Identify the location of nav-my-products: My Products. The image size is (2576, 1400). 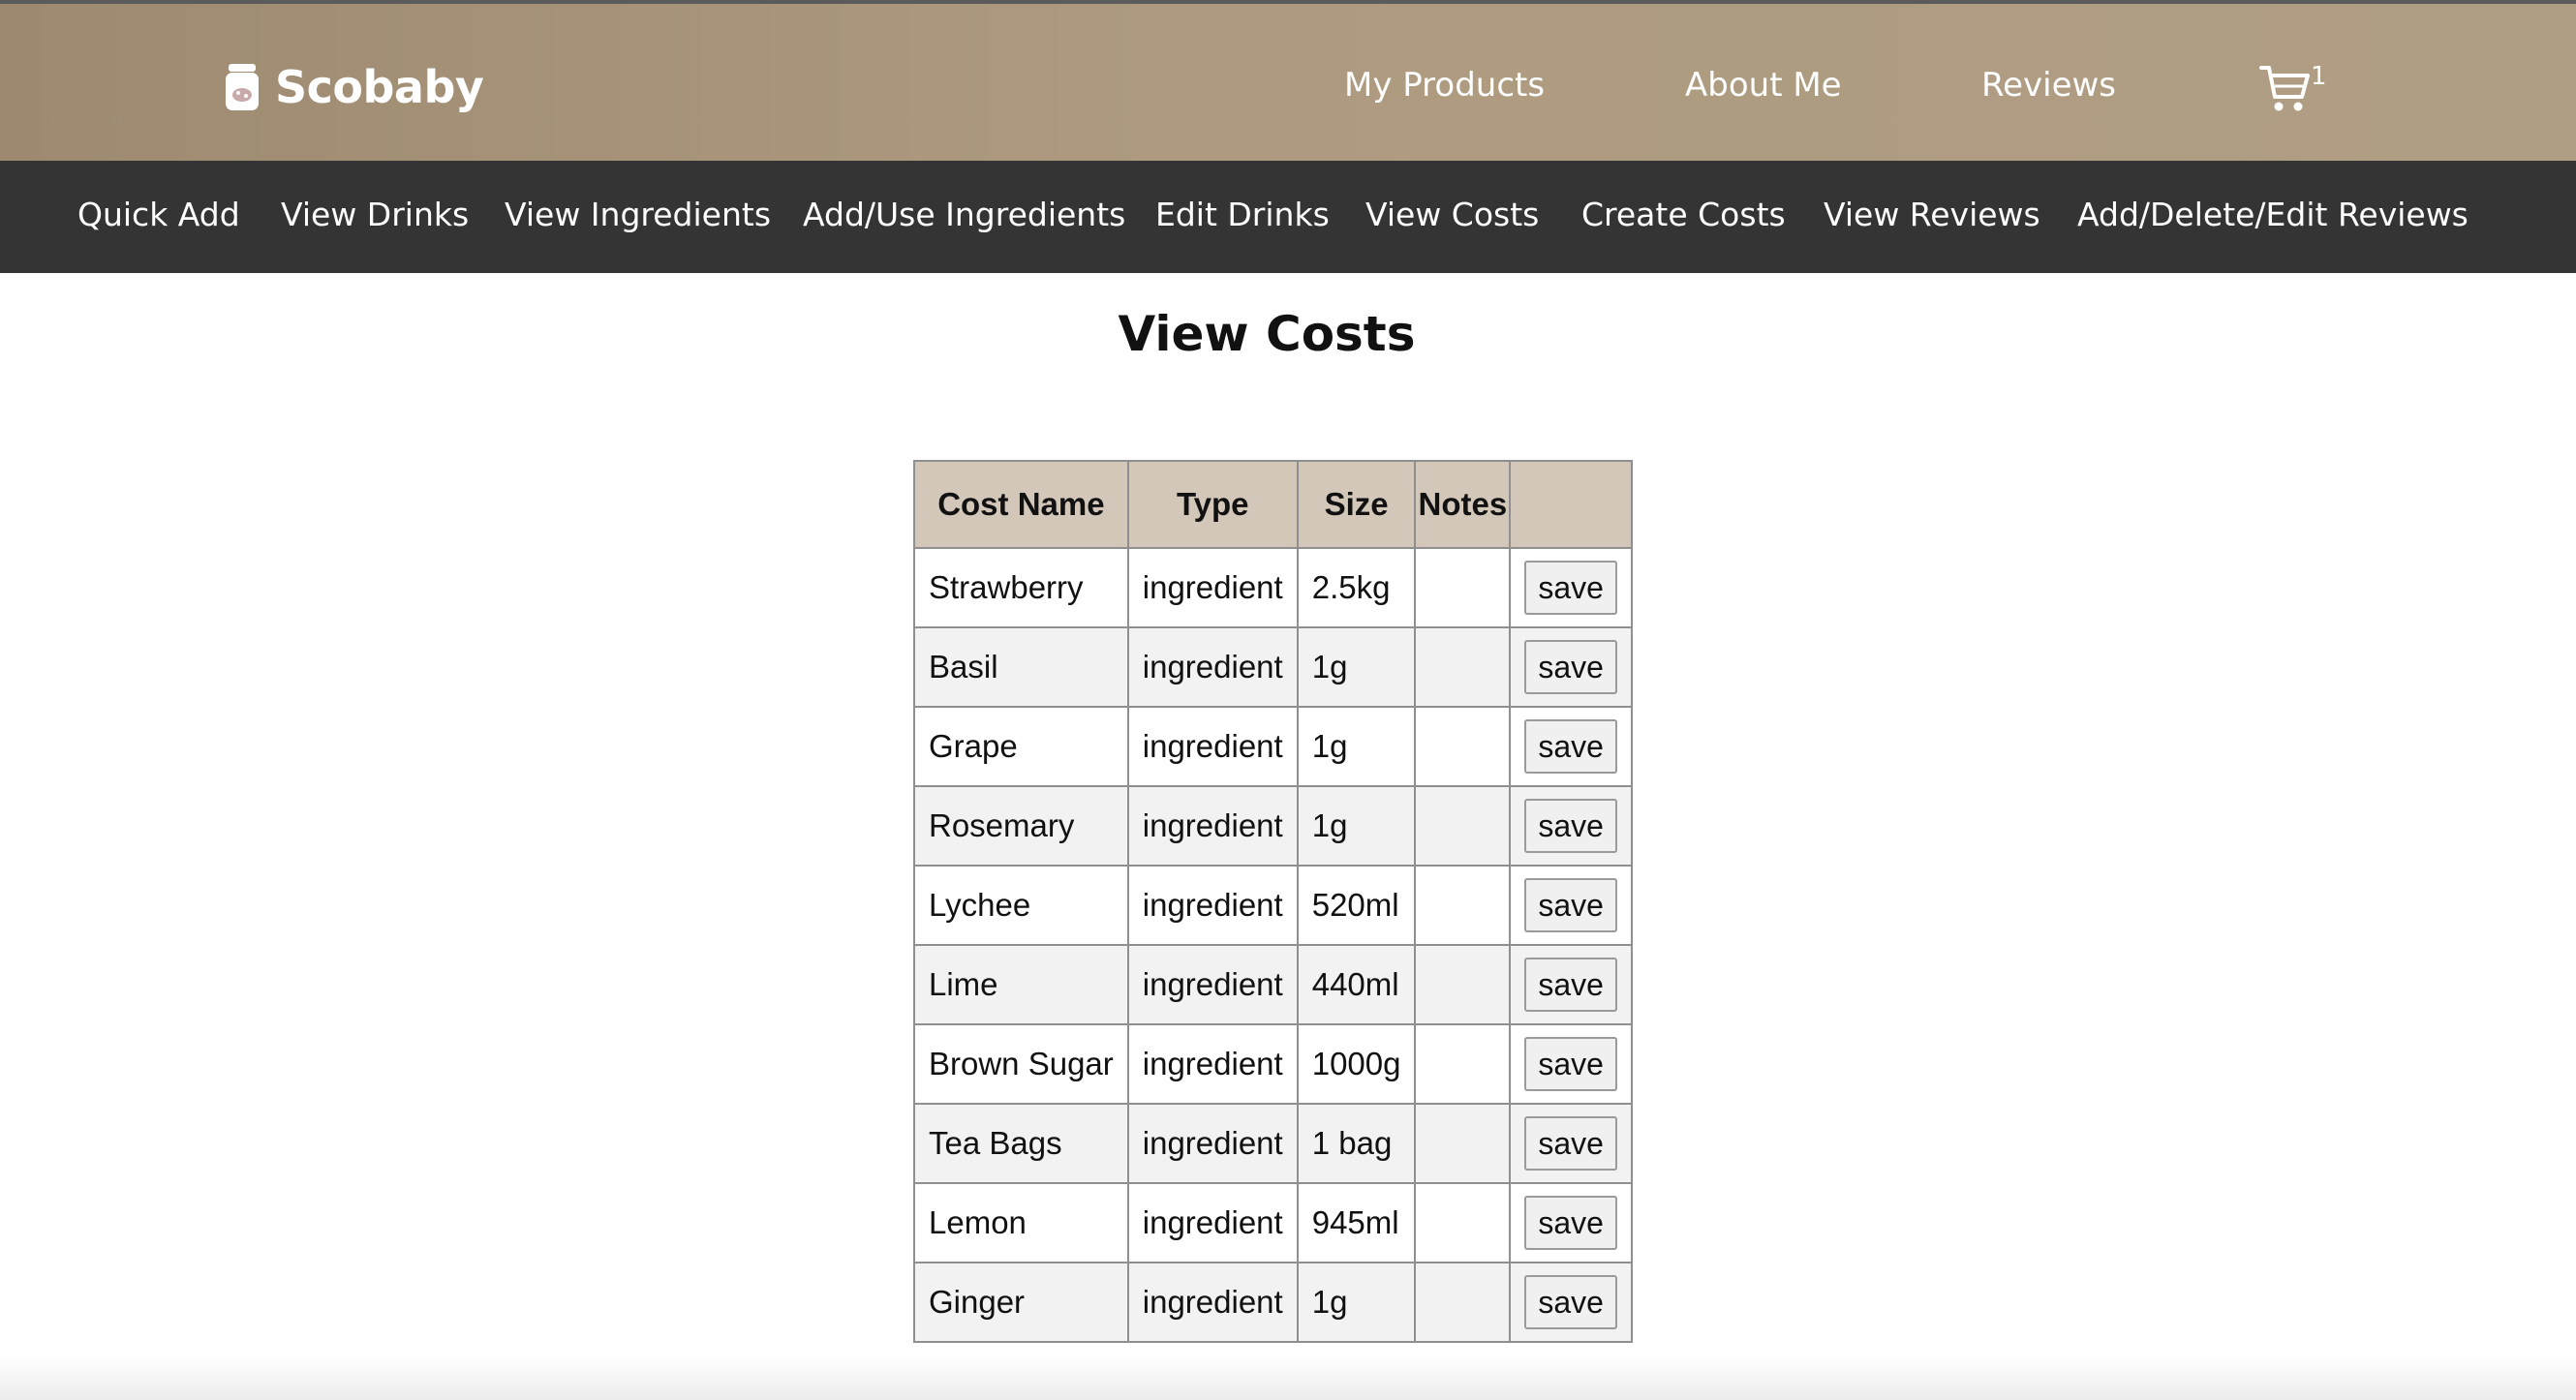
(1444, 85).